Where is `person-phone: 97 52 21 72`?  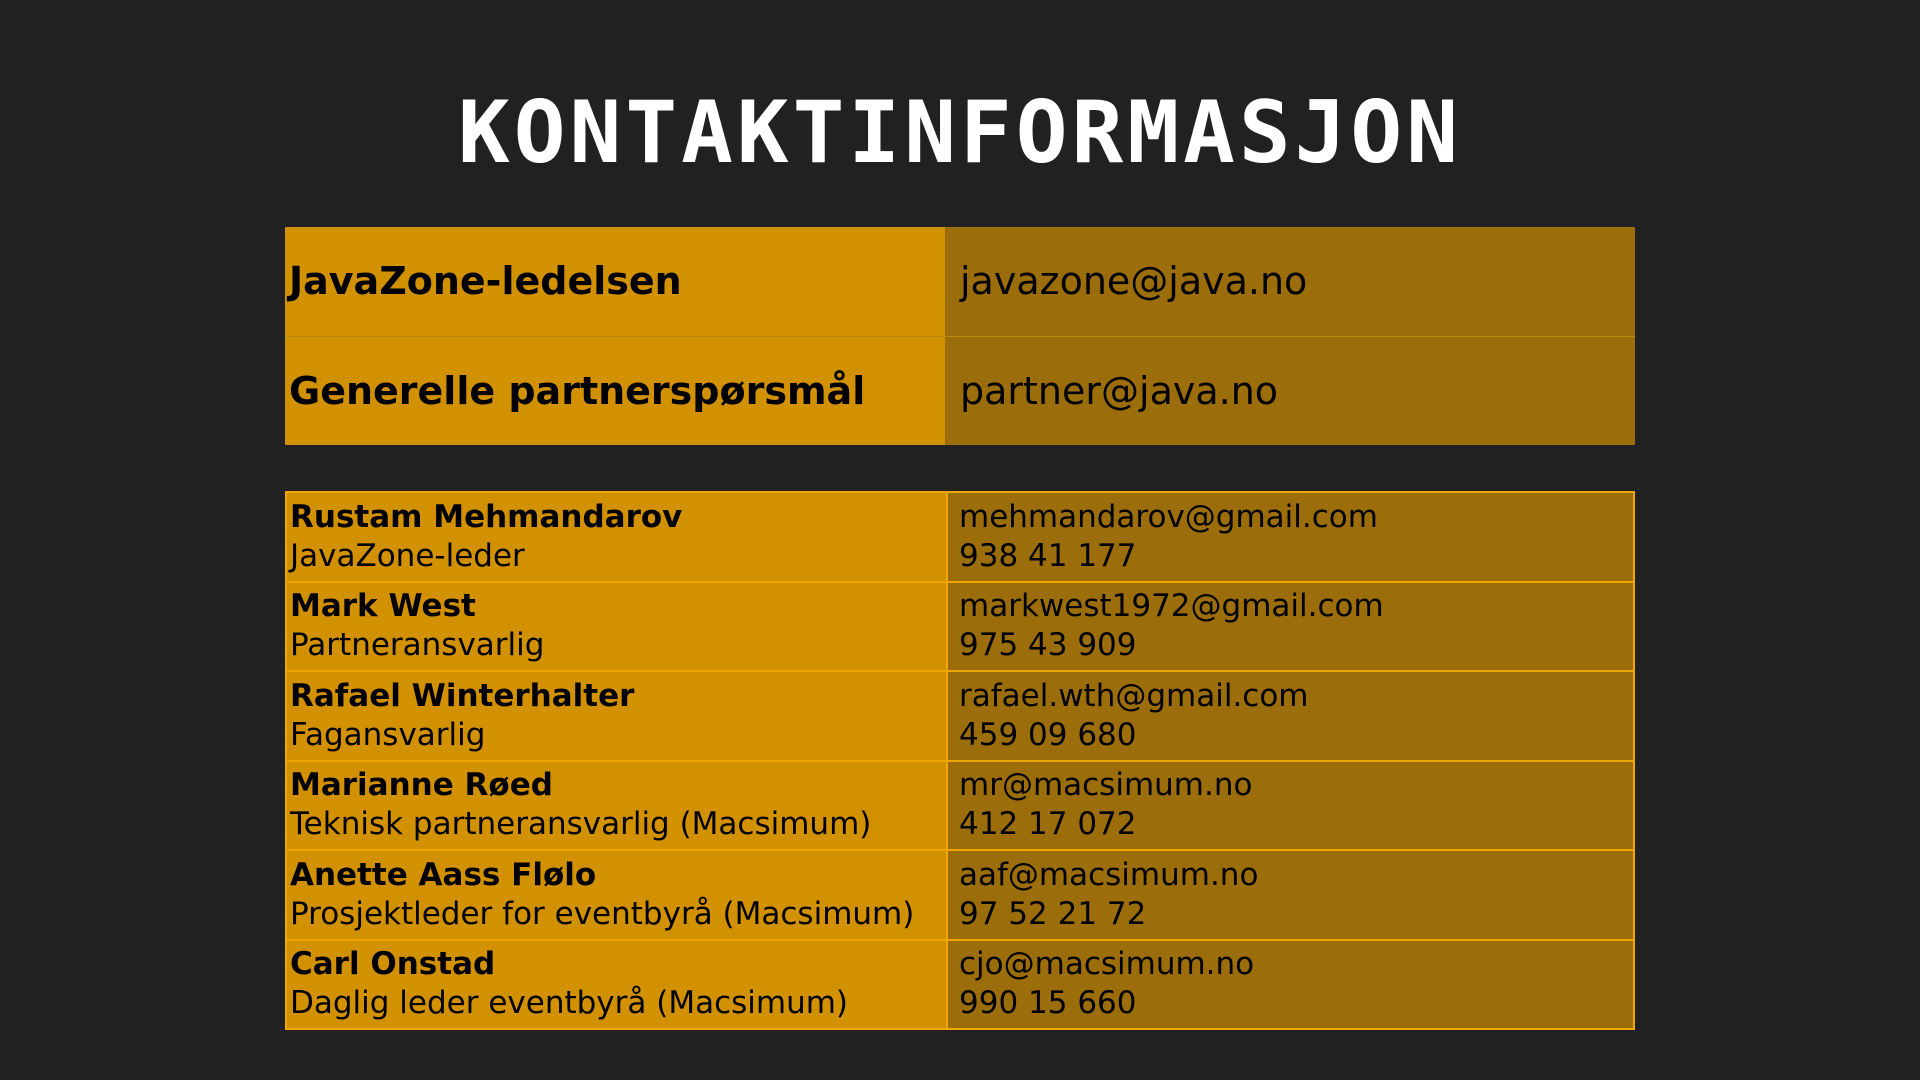 person-phone: 97 52 21 72 is located at coordinates (1053, 913).